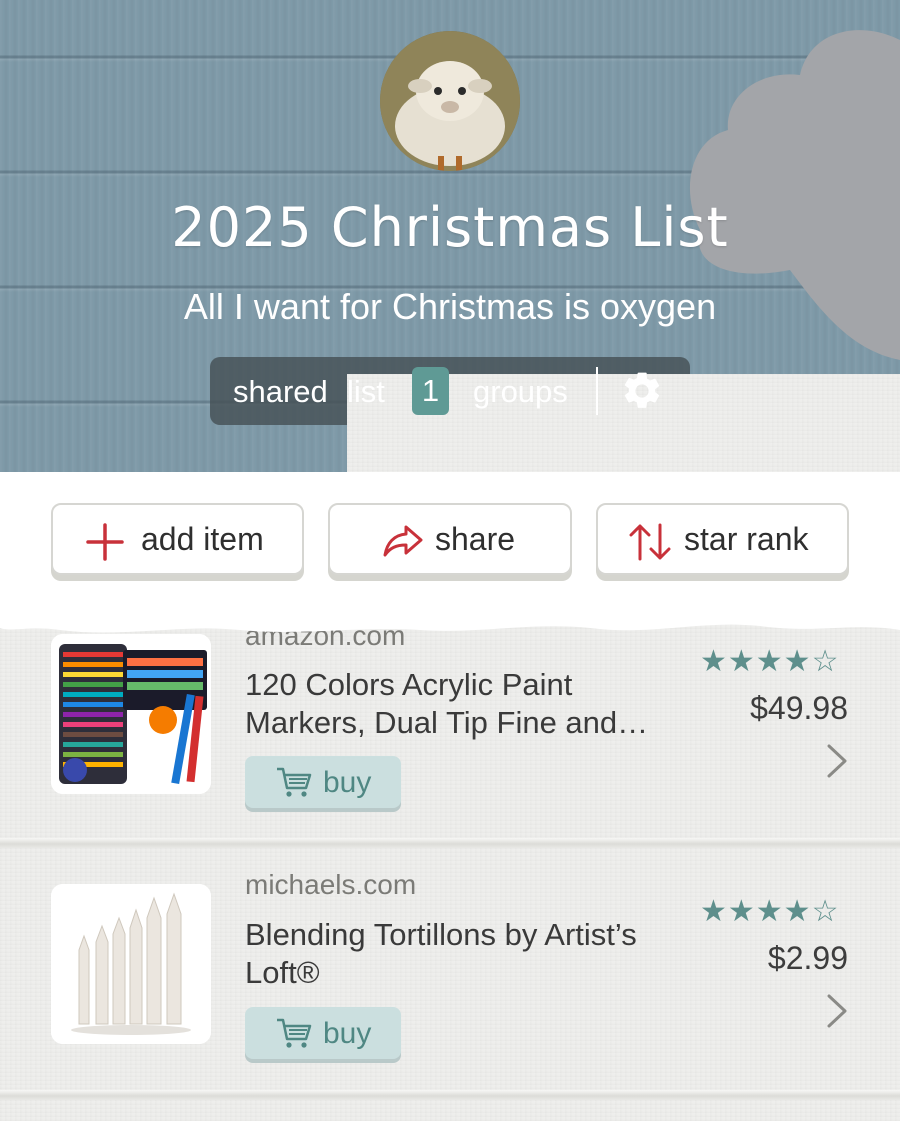  What do you see at coordinates (597, 391) in the screenshot?
I see `divider` at bounding box center [597, 391].